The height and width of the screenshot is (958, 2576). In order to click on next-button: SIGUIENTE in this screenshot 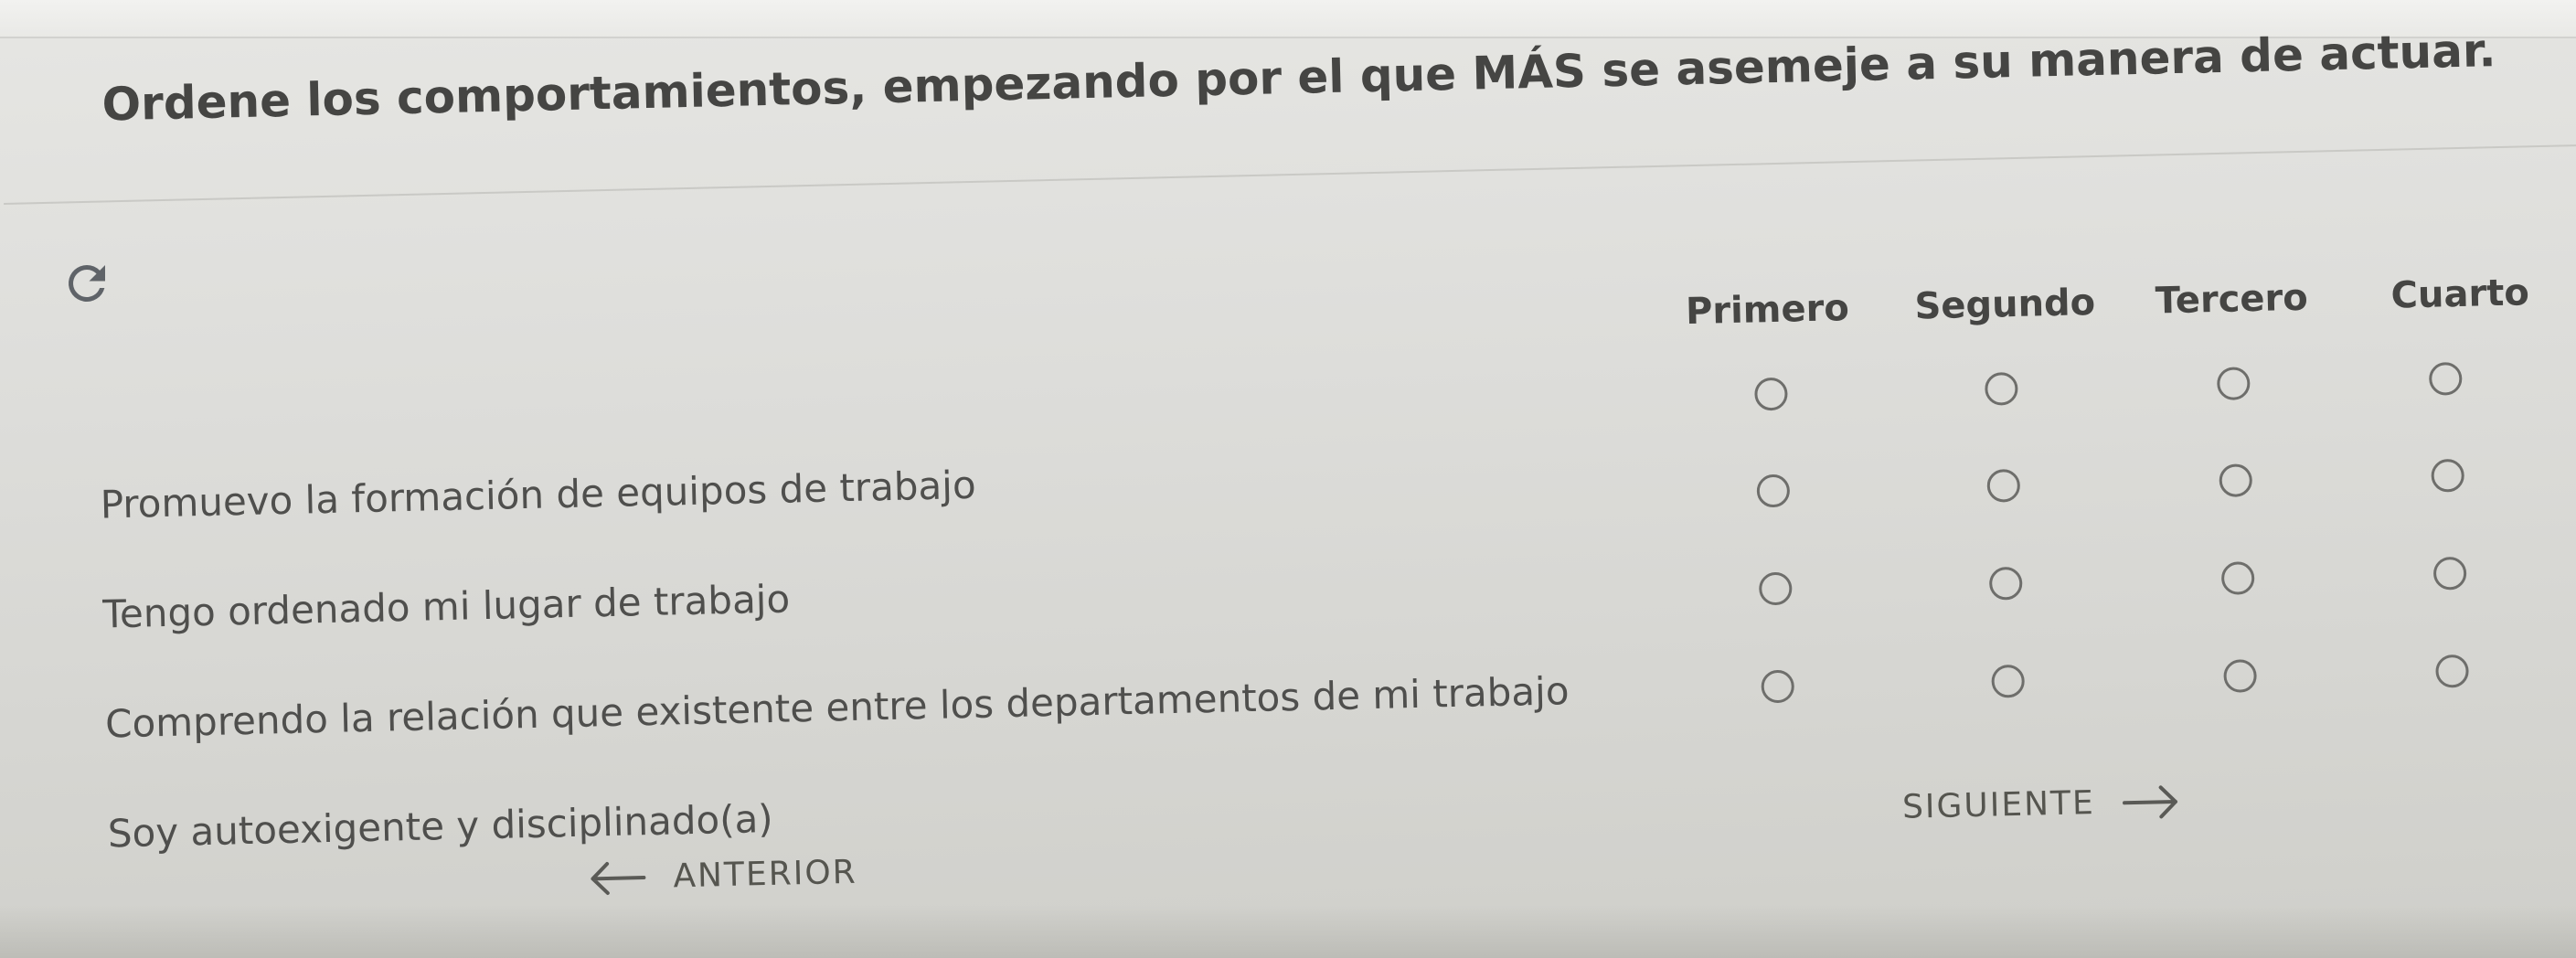, I will do `click(2042, 804)`.